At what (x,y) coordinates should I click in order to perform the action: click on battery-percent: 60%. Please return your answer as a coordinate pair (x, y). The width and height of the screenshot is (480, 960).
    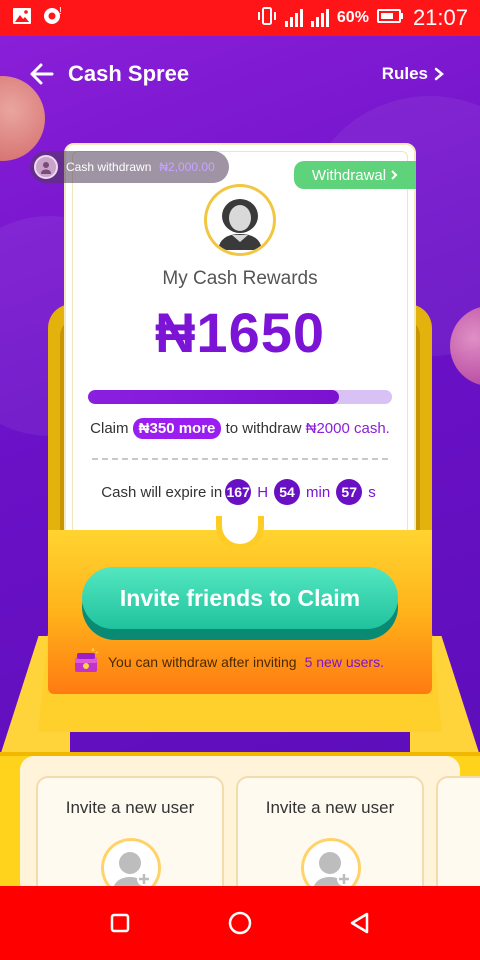
    Looking at the image, I should click on (352, 17).